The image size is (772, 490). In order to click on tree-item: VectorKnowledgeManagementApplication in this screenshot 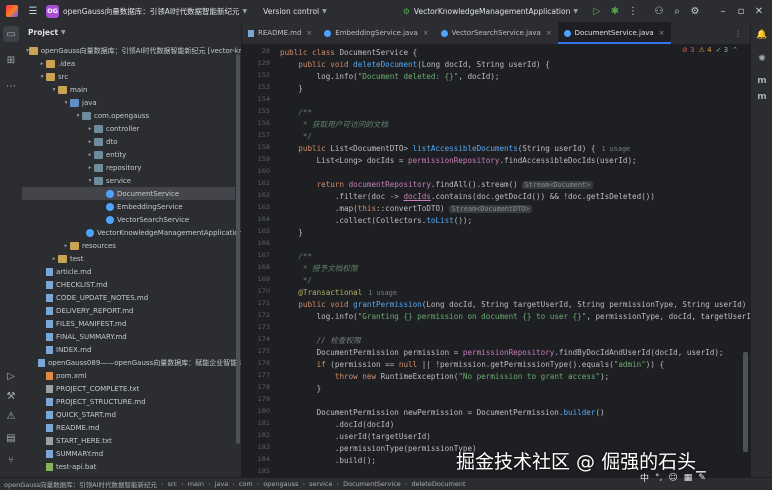, I will do `click(131, 232)`.